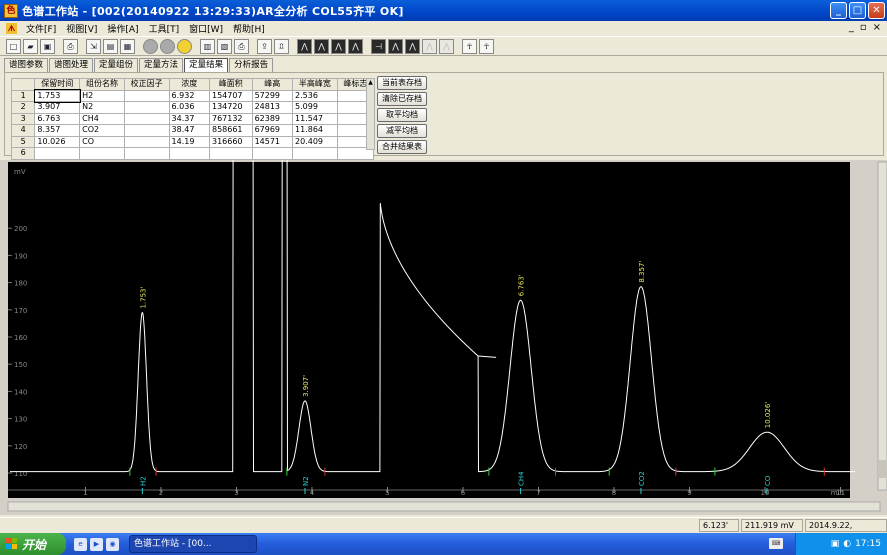  I want to click on save-current-button: 当前表存档, so click(402, 83).